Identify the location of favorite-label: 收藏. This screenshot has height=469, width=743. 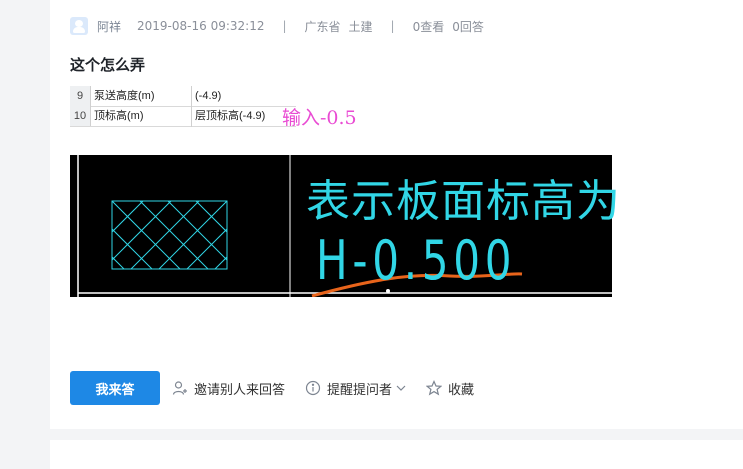
(461, 390).